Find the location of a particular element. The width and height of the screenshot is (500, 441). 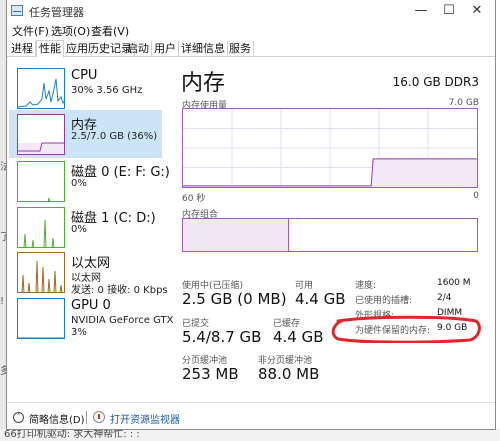

menu-options: 选项(O) is located at coordinates (70, 31).